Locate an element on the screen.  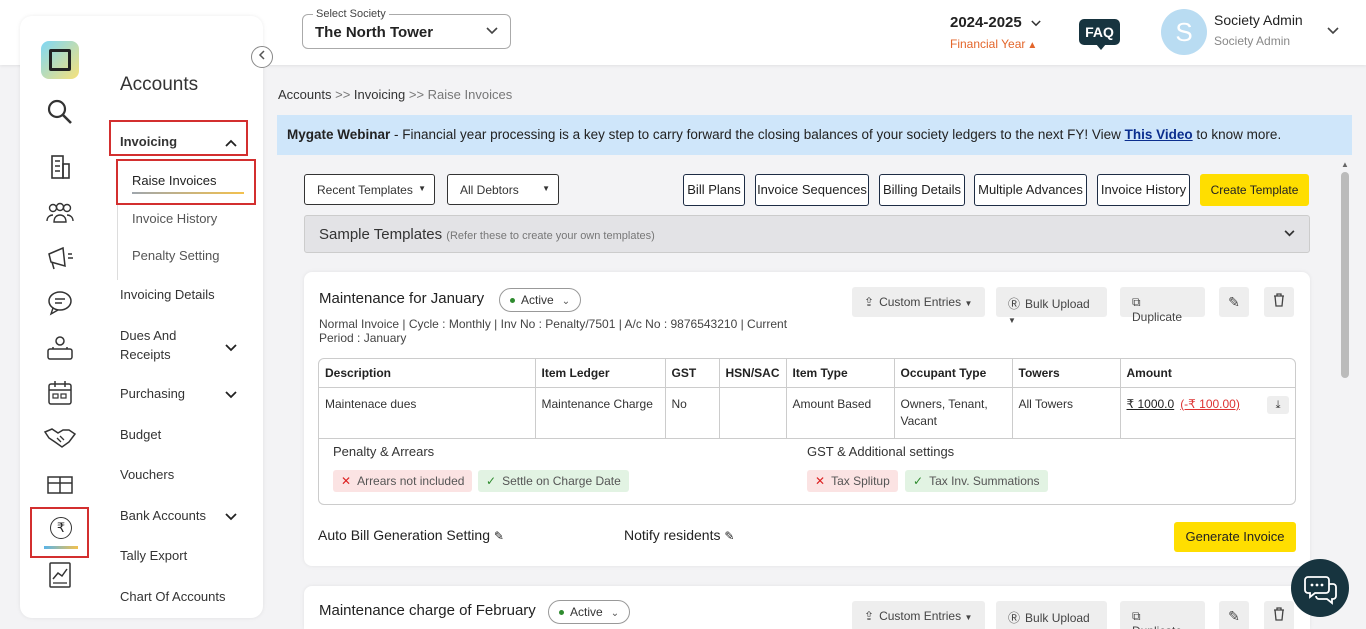
breadcrumb-current: Raise Invoices is located at coordinates (470, 94).